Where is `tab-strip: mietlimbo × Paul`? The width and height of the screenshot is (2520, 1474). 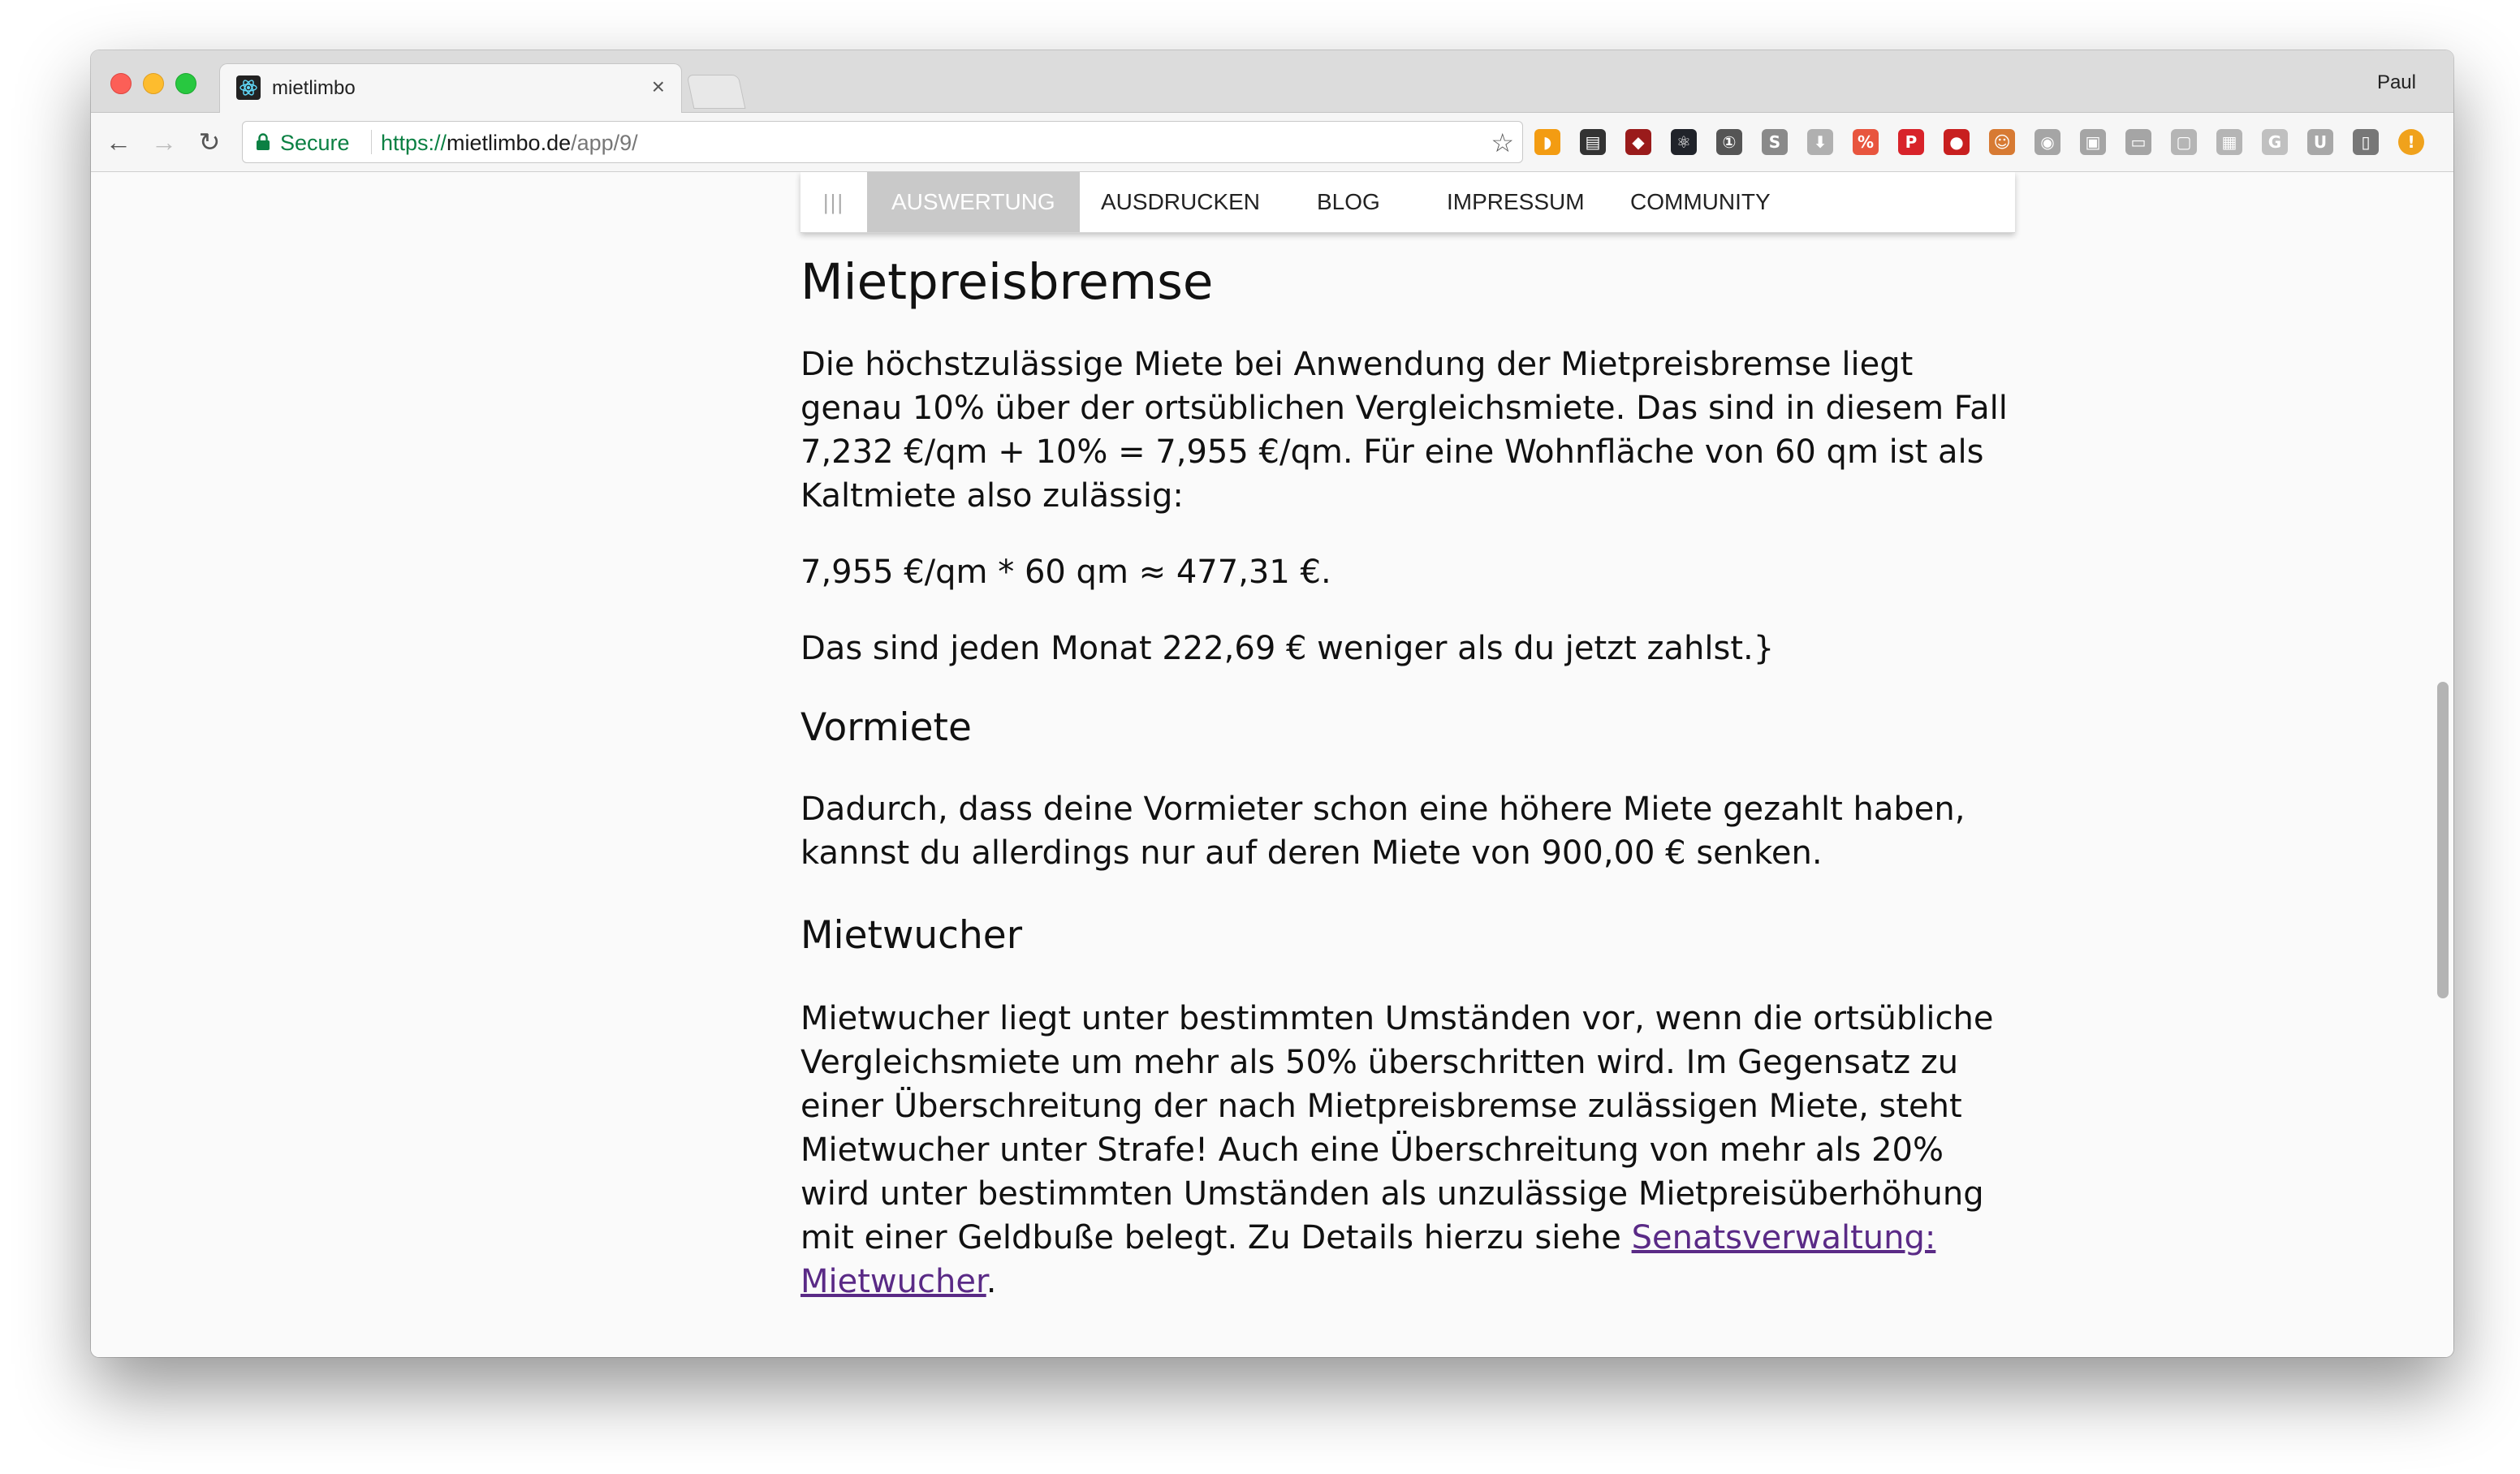
tab-strip: mietlimbo × Paul is located at coordinates (1272, 81).